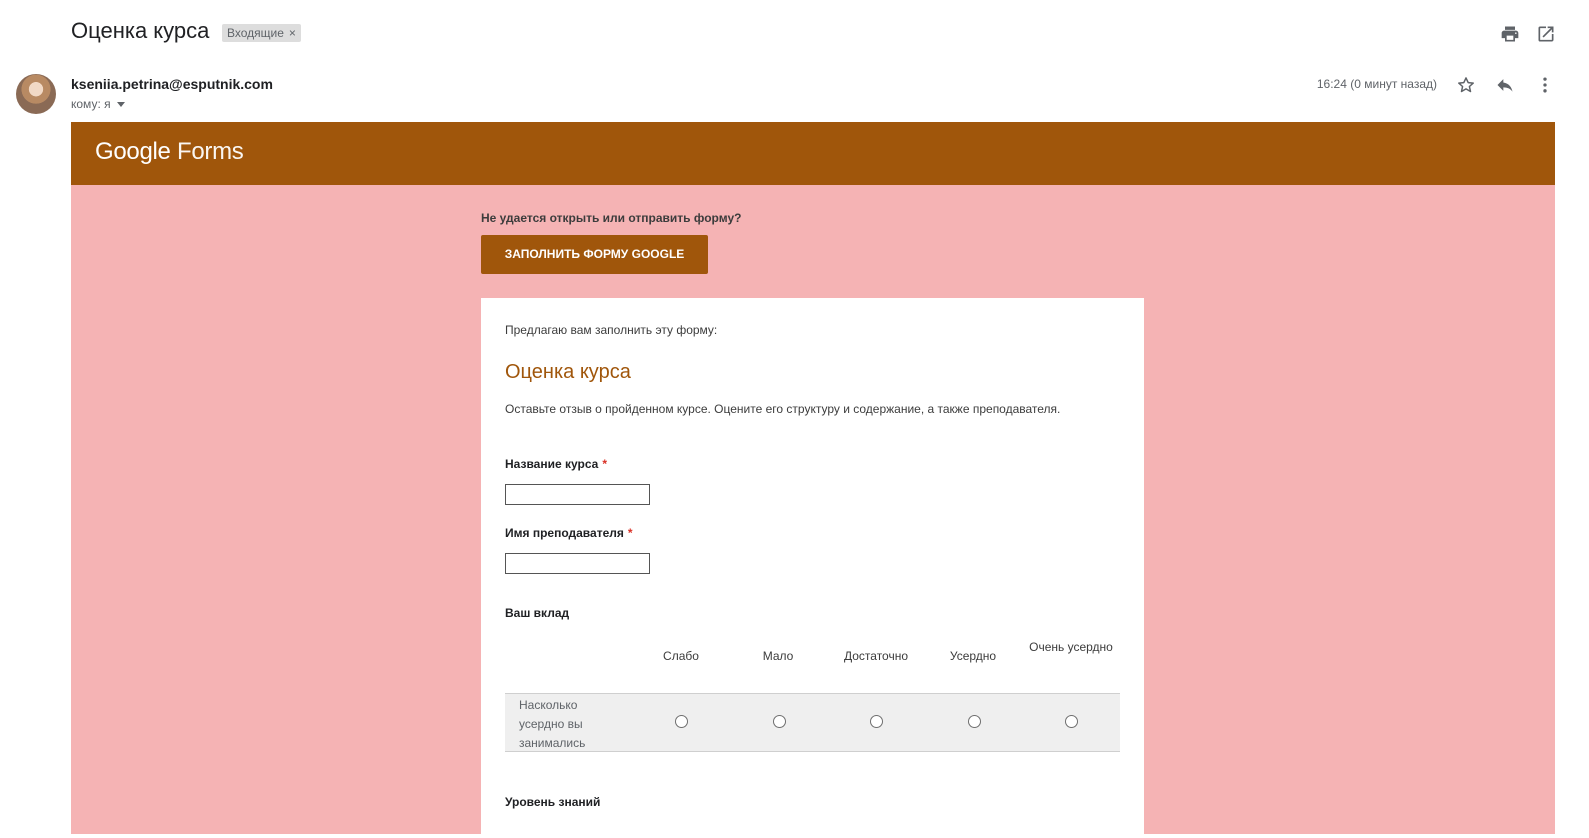  What do you see at coordinates (537, 613) in the screenshot?
I see `question-contribution-label: Ваш вклад` at bounding box center [537, 613].